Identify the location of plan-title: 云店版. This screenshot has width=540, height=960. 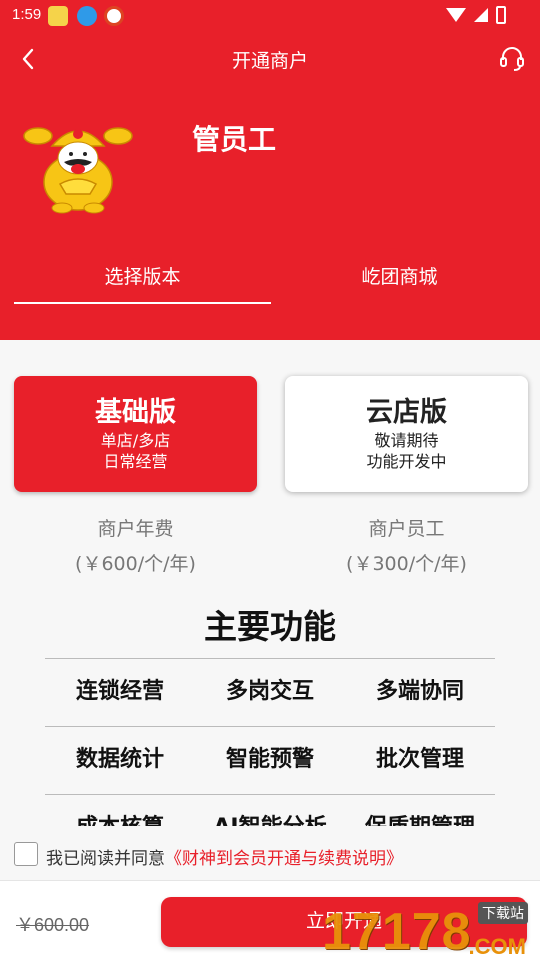
(406, 412).